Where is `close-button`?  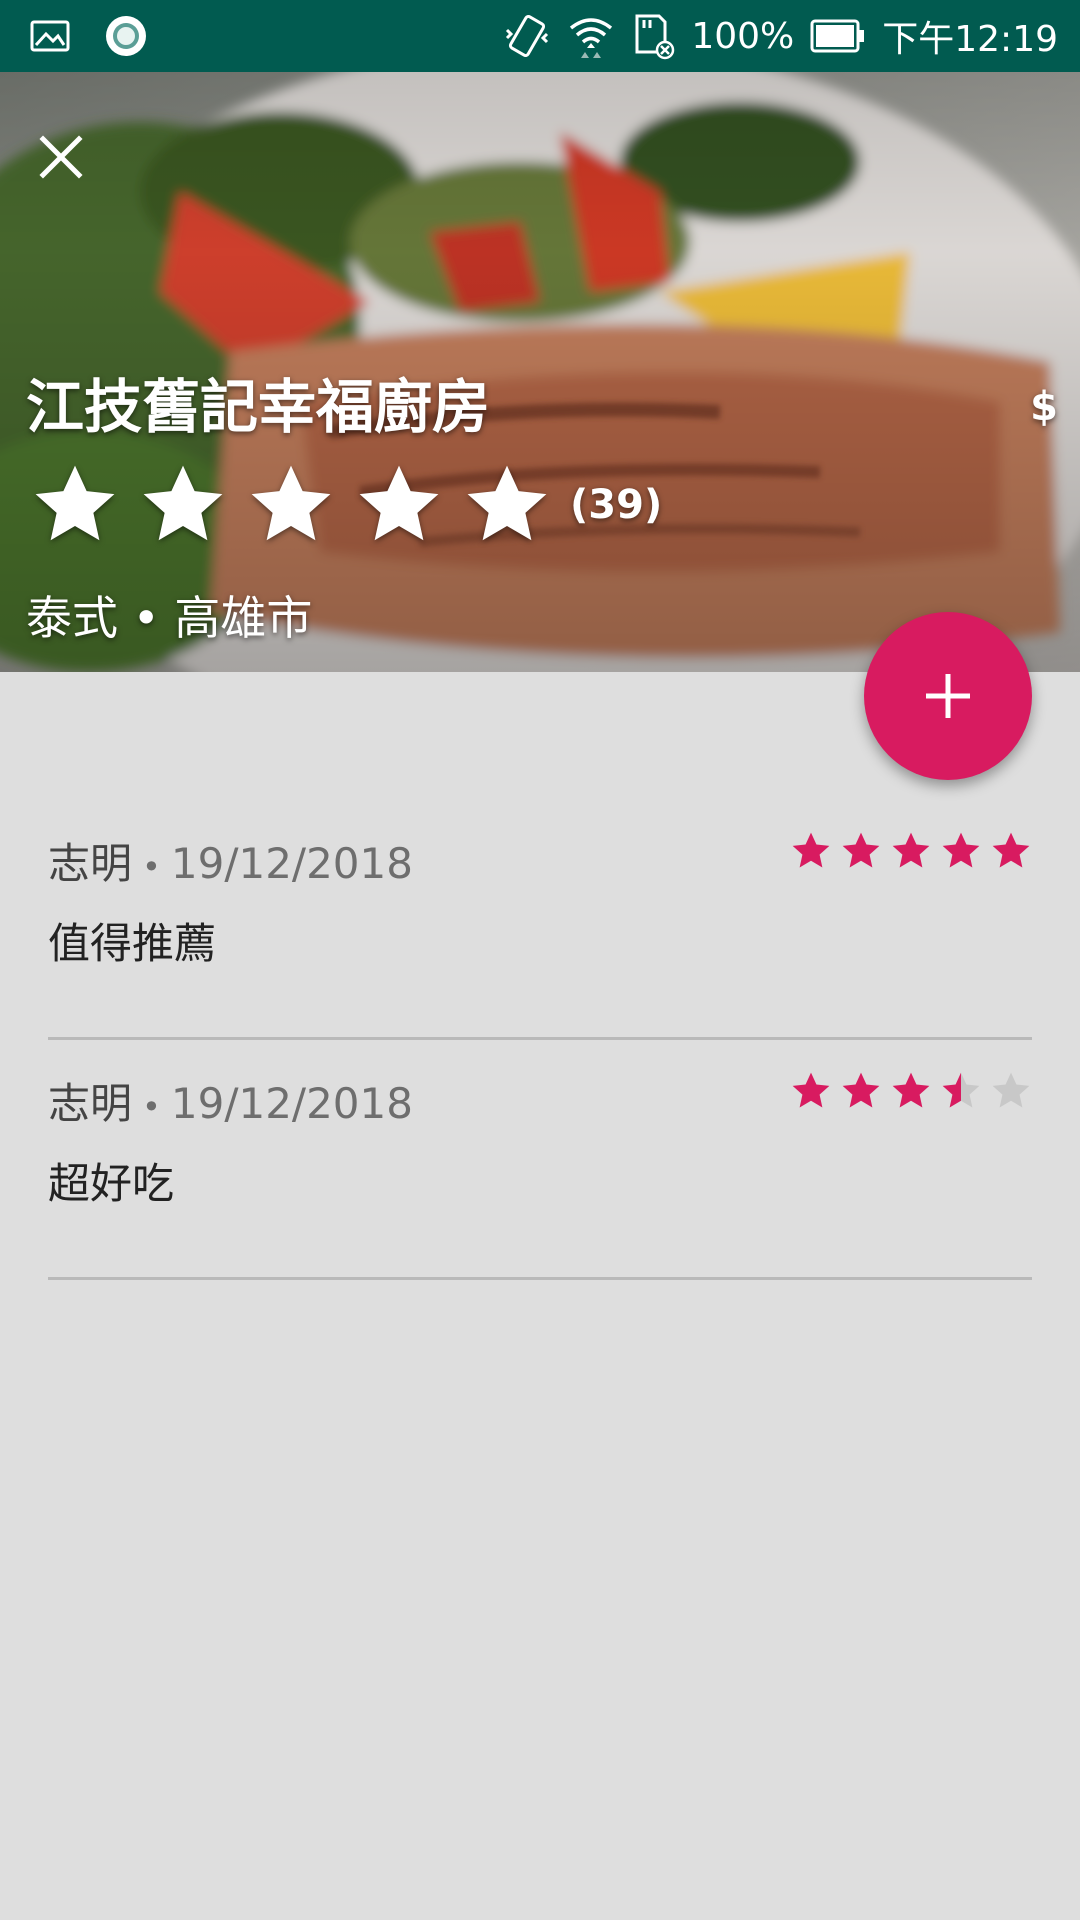 close-button is located at coordinates (61, 157).